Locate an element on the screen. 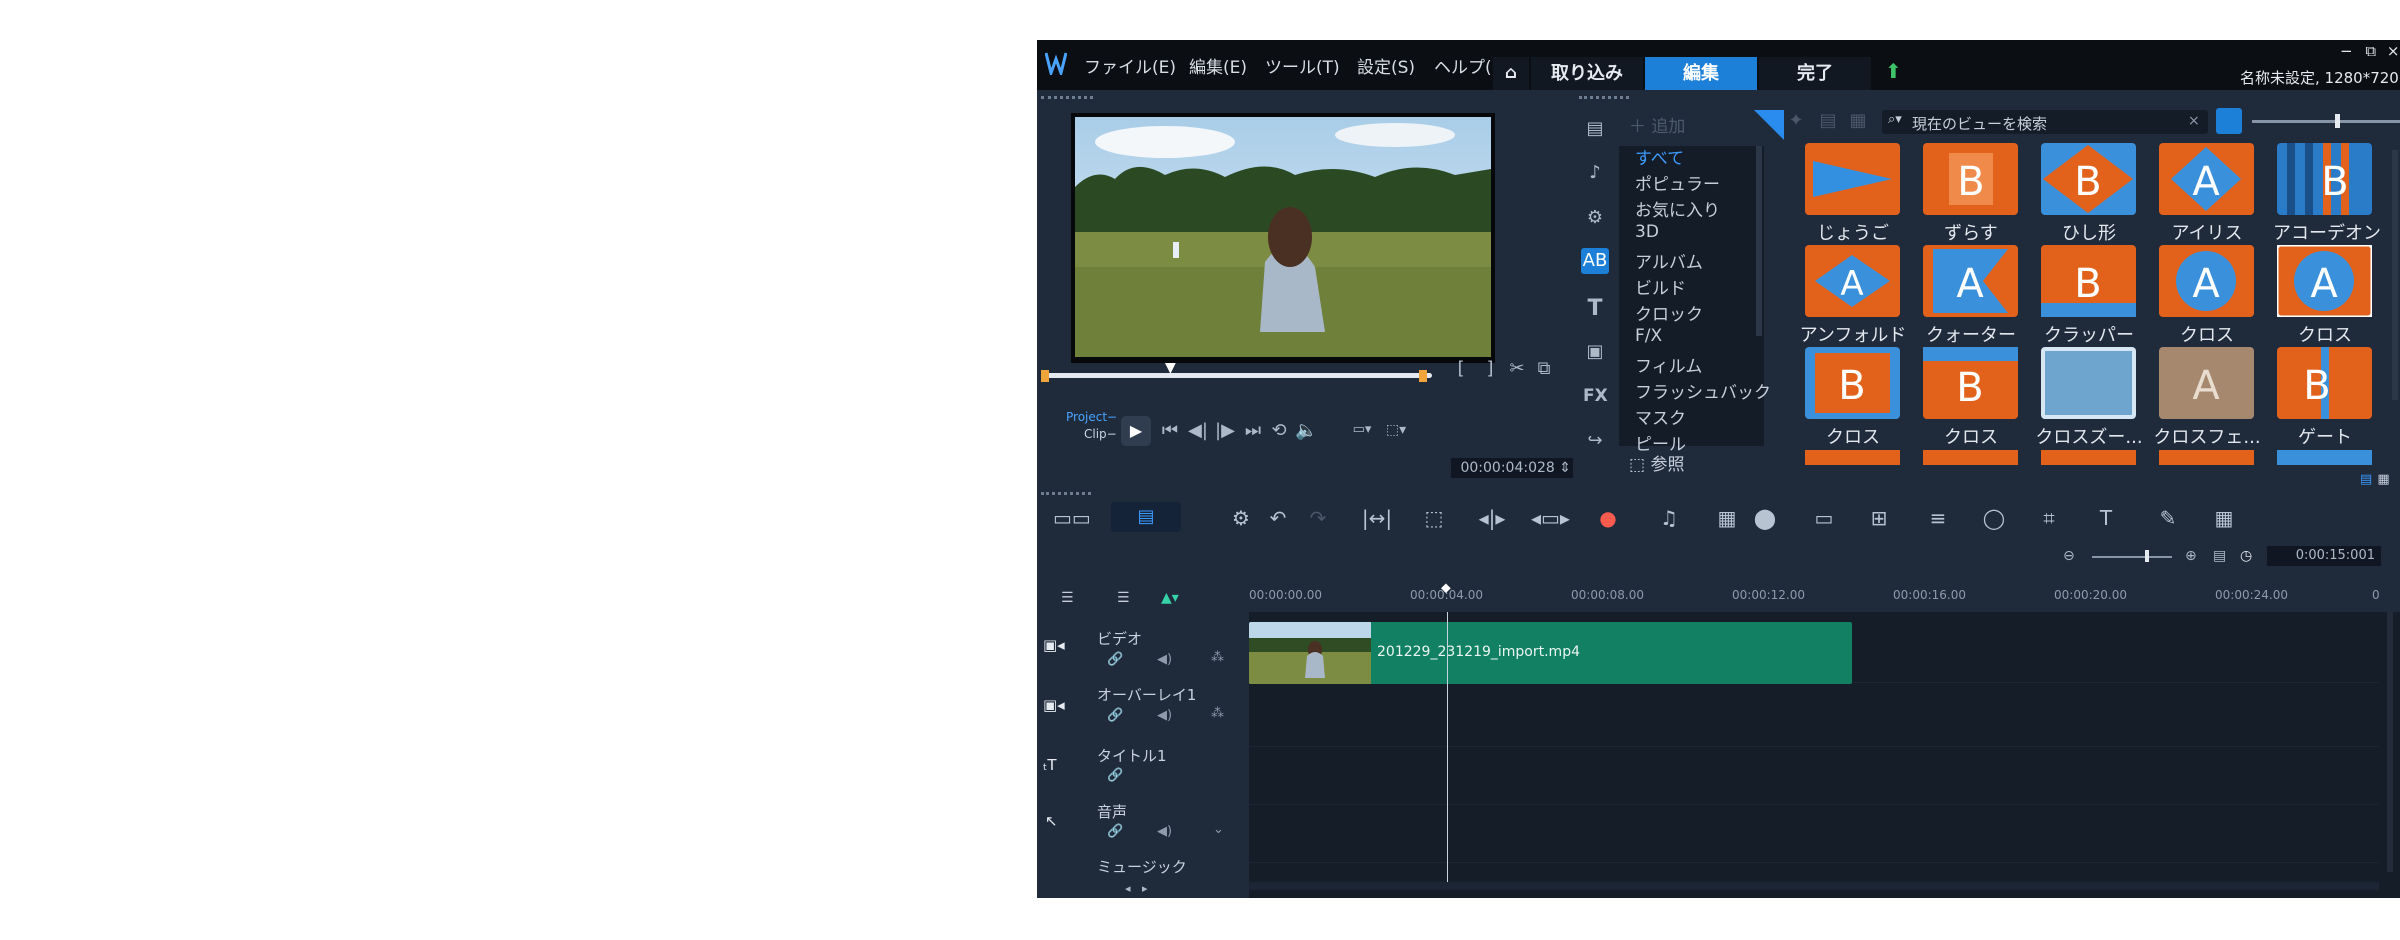 This screenshot has width=2400, height=940. undo-icon: ↶ is located at coordinates (1278, 518).